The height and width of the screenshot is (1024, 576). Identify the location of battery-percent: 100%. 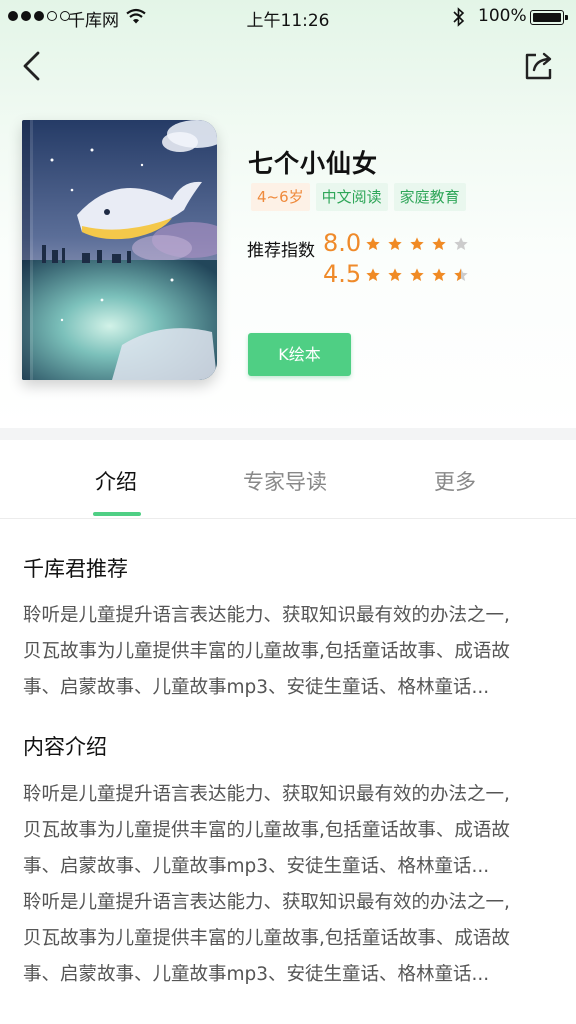
(502, 16).